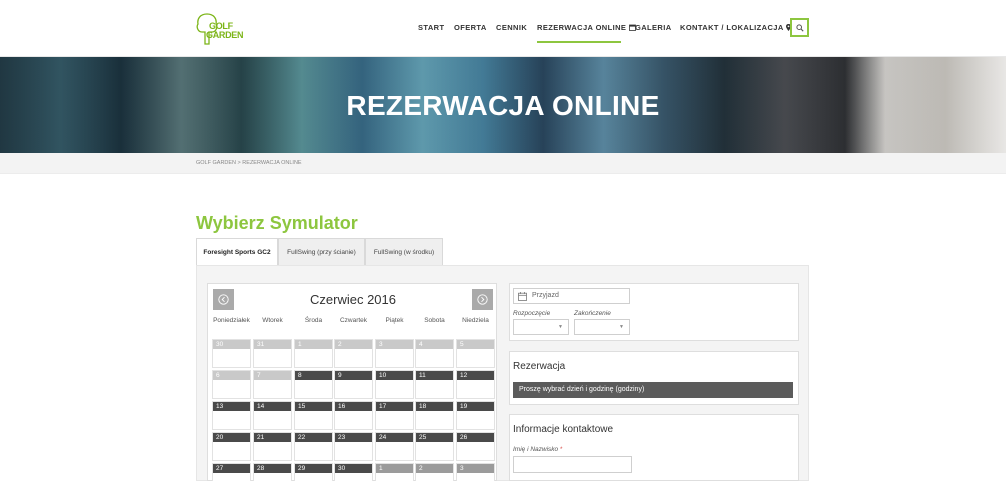 The height and width of the screenshot is (481, 1006). I want to click on calendar-day-cell: 10, so click(394, 384).